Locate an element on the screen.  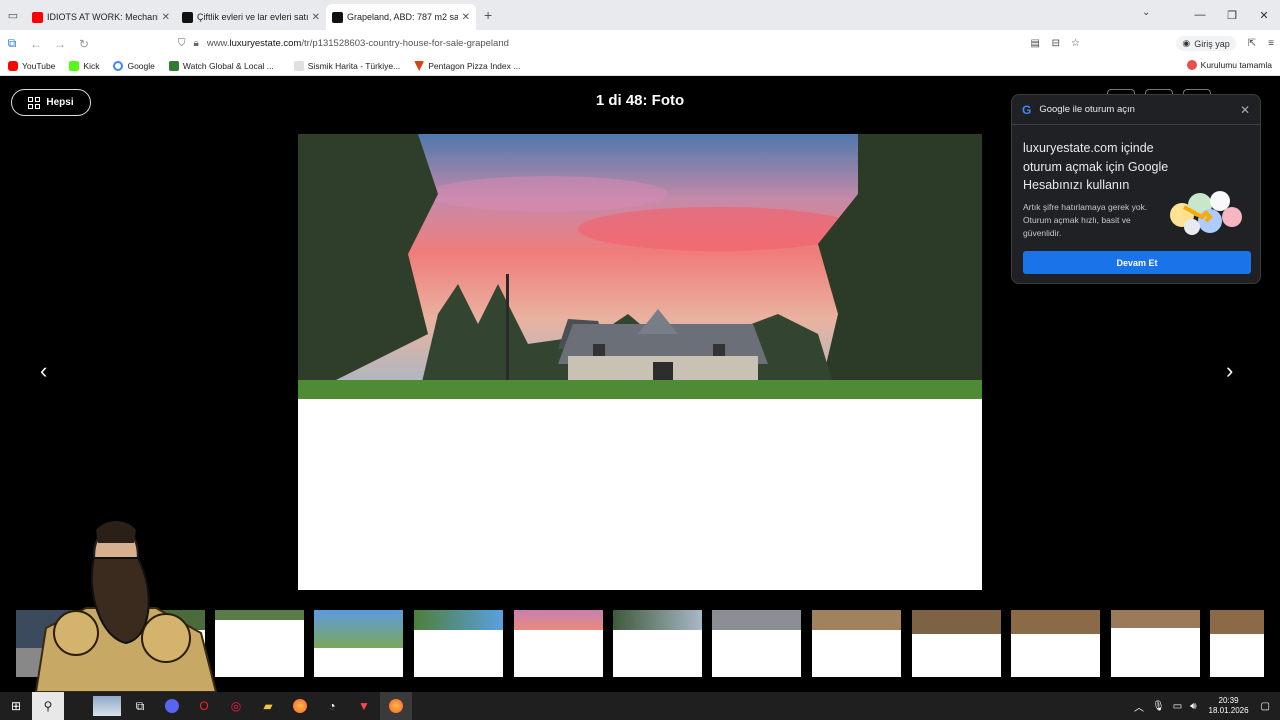
tab-0: IDIOTS AT WORK: Mechanic Ed ✕ is located at coordinates (101, 17).